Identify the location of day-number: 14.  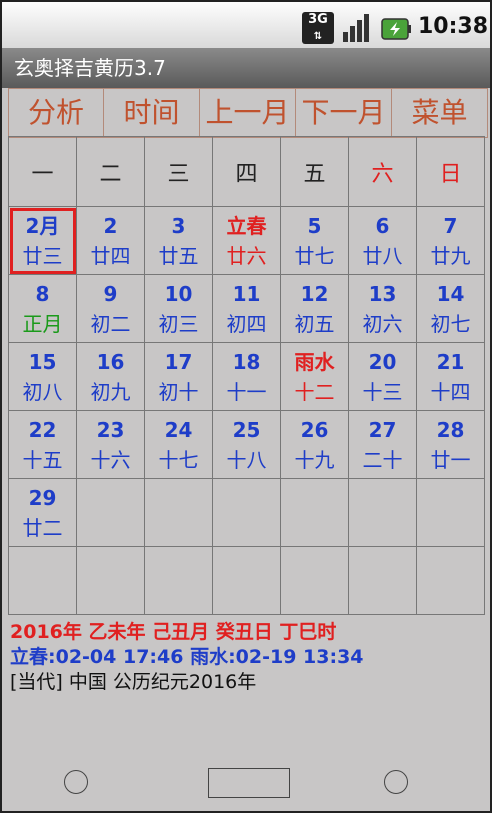
(450, 293).